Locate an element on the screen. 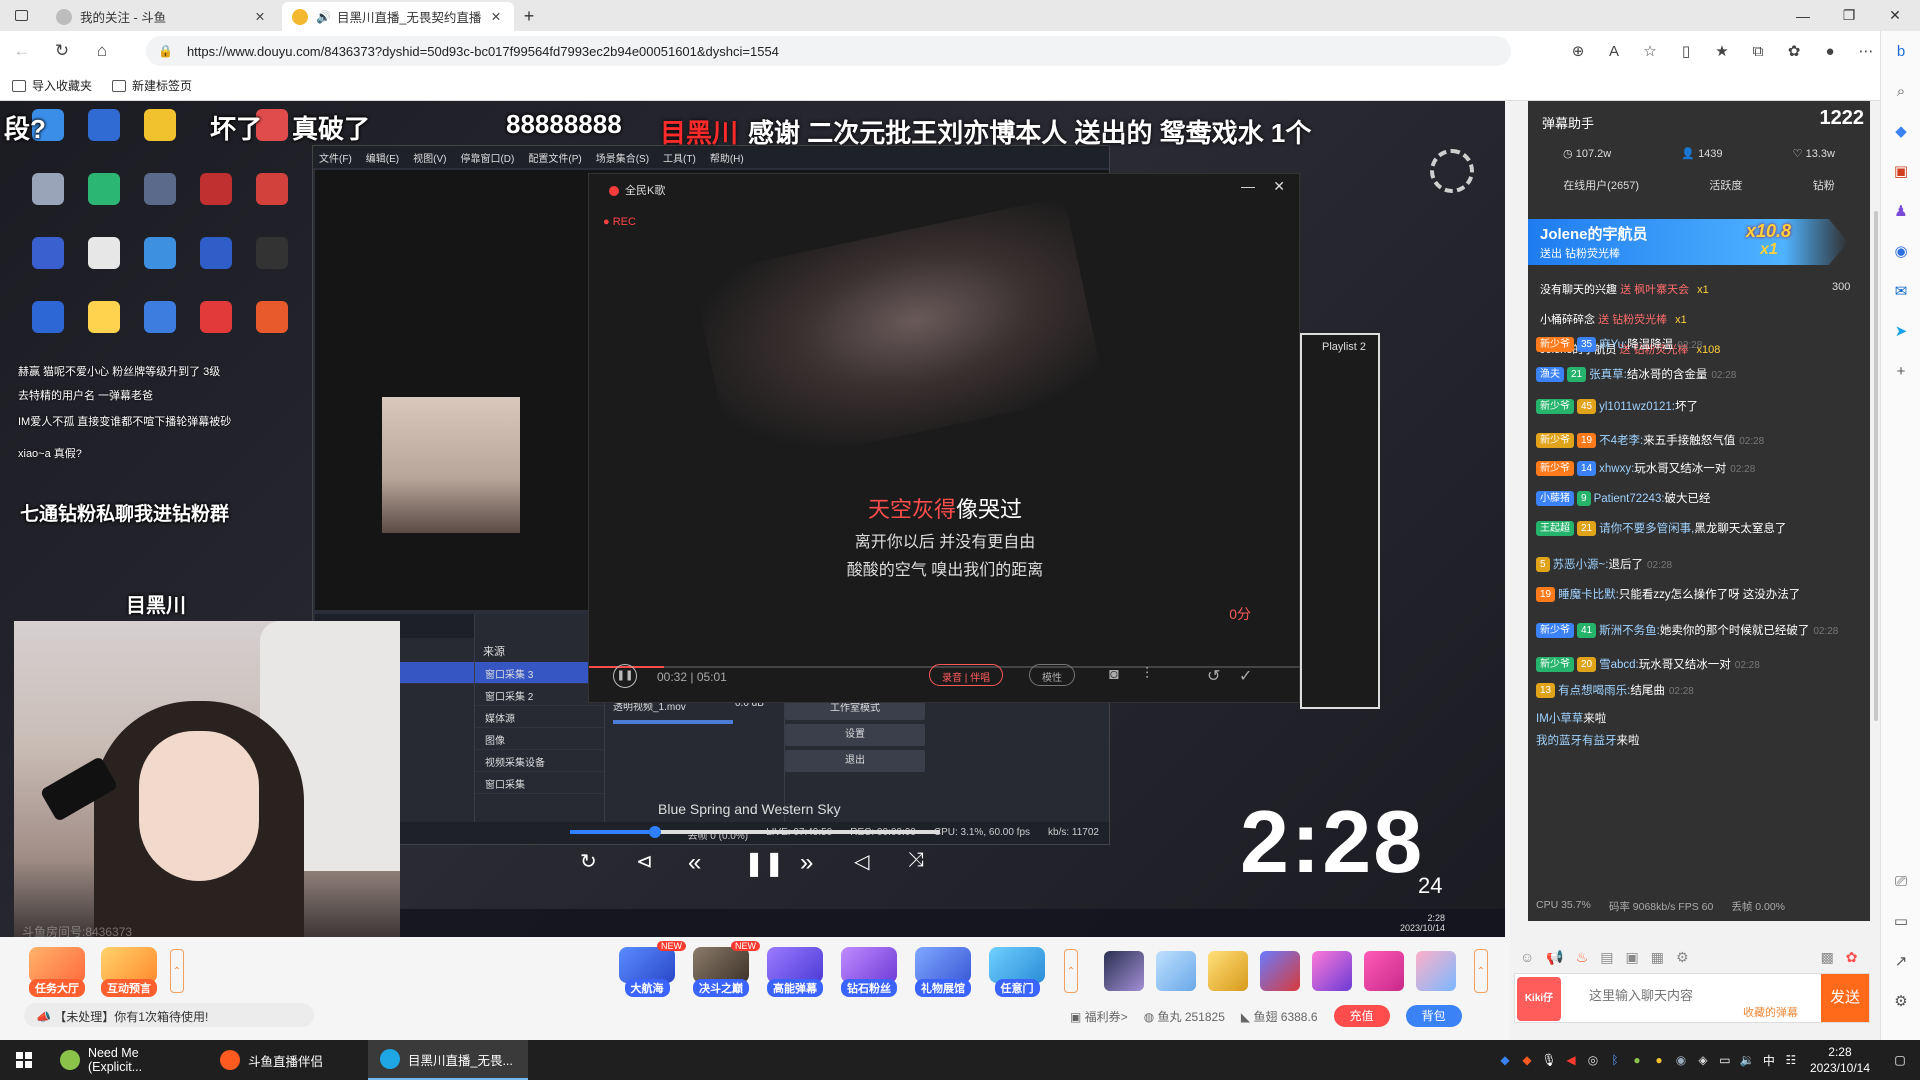  split-screen-icon: ▯ is located at coordinates (1686, 51).